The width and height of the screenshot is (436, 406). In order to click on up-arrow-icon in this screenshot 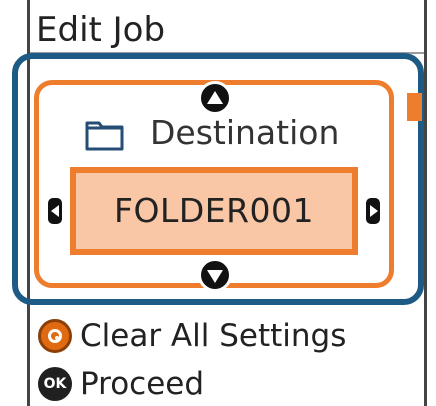, I will do `click(215, 98)`.